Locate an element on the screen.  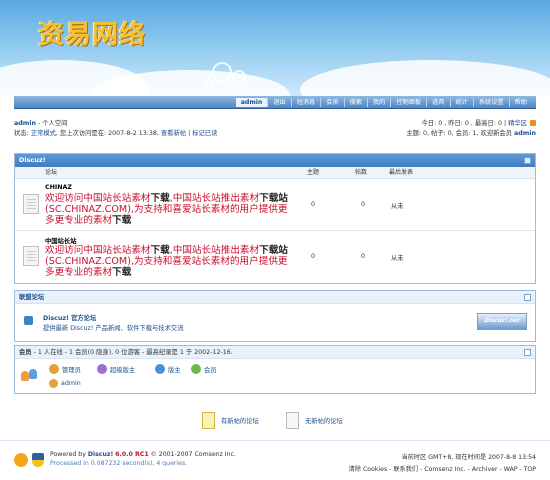
col-forum: 论坛 is located at coordinates (51, 172).